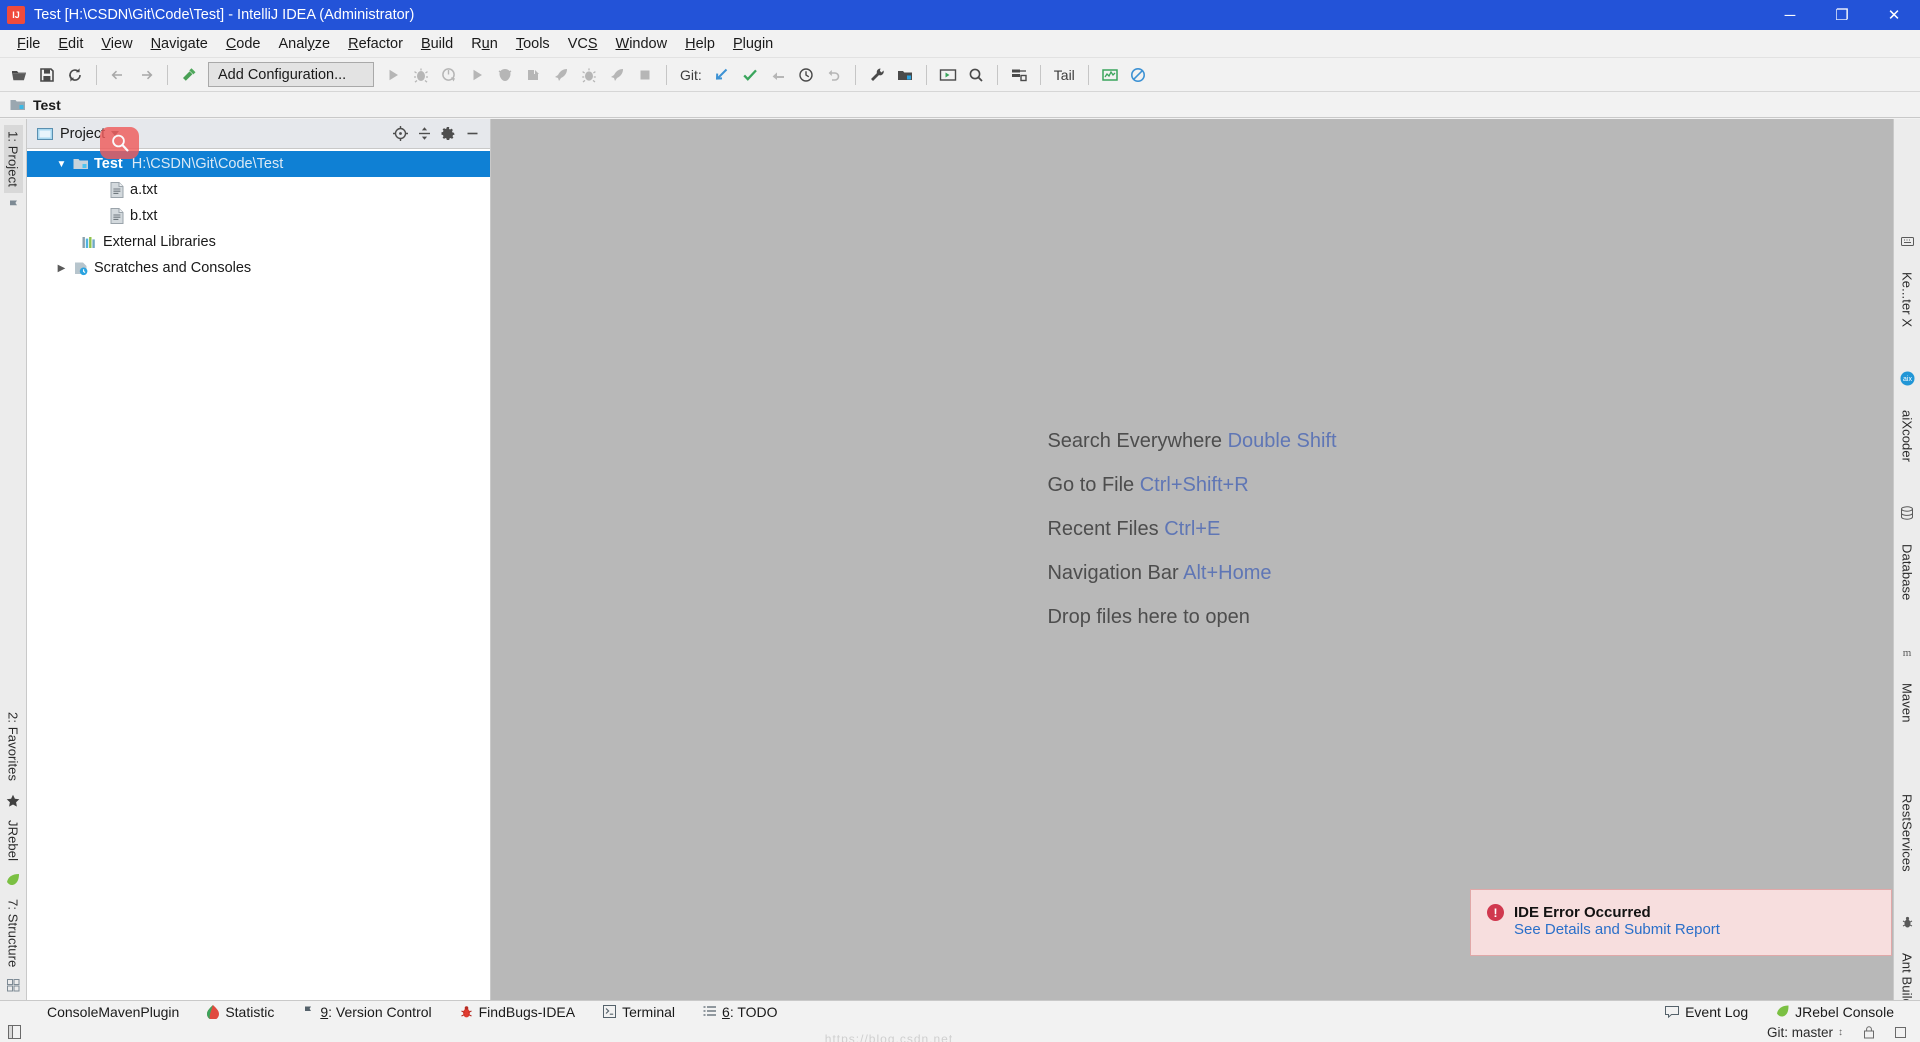 The image size is (1920, 1042). What do you see at coordinates (400, 134) in the screenshot?
I see `locate-target-icon` at bounding box center [400, 134].